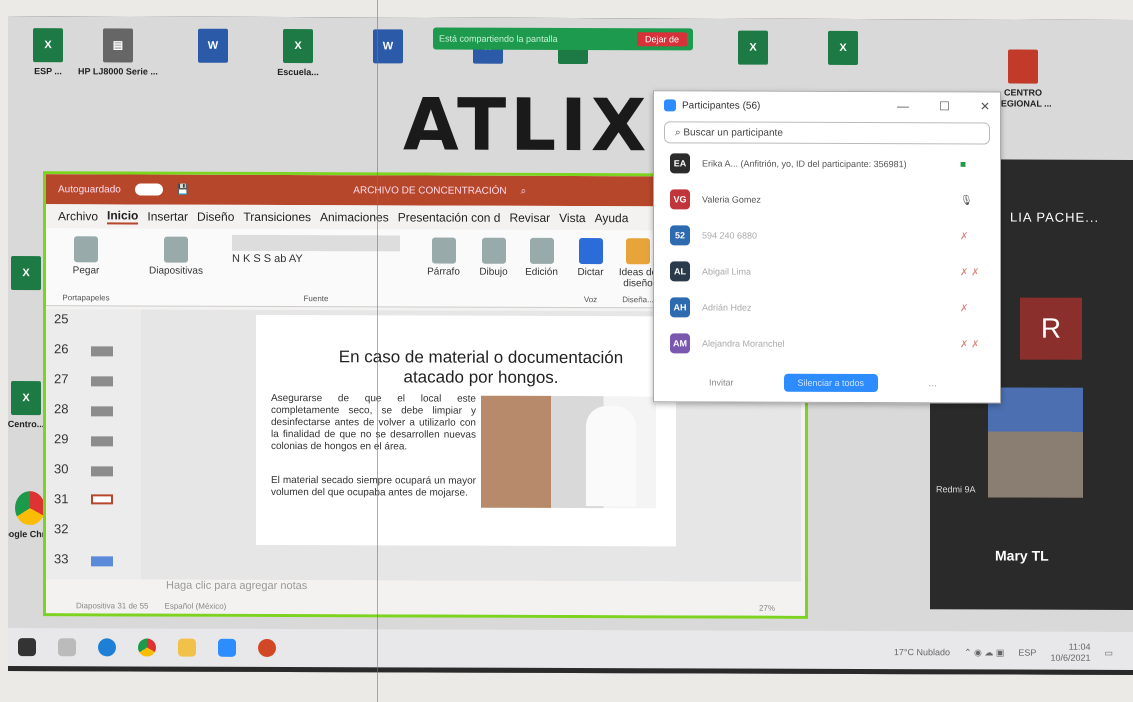 This screenshot has width=1133, height=702. I want to click on minimize-icon: —, so click(903, 106).